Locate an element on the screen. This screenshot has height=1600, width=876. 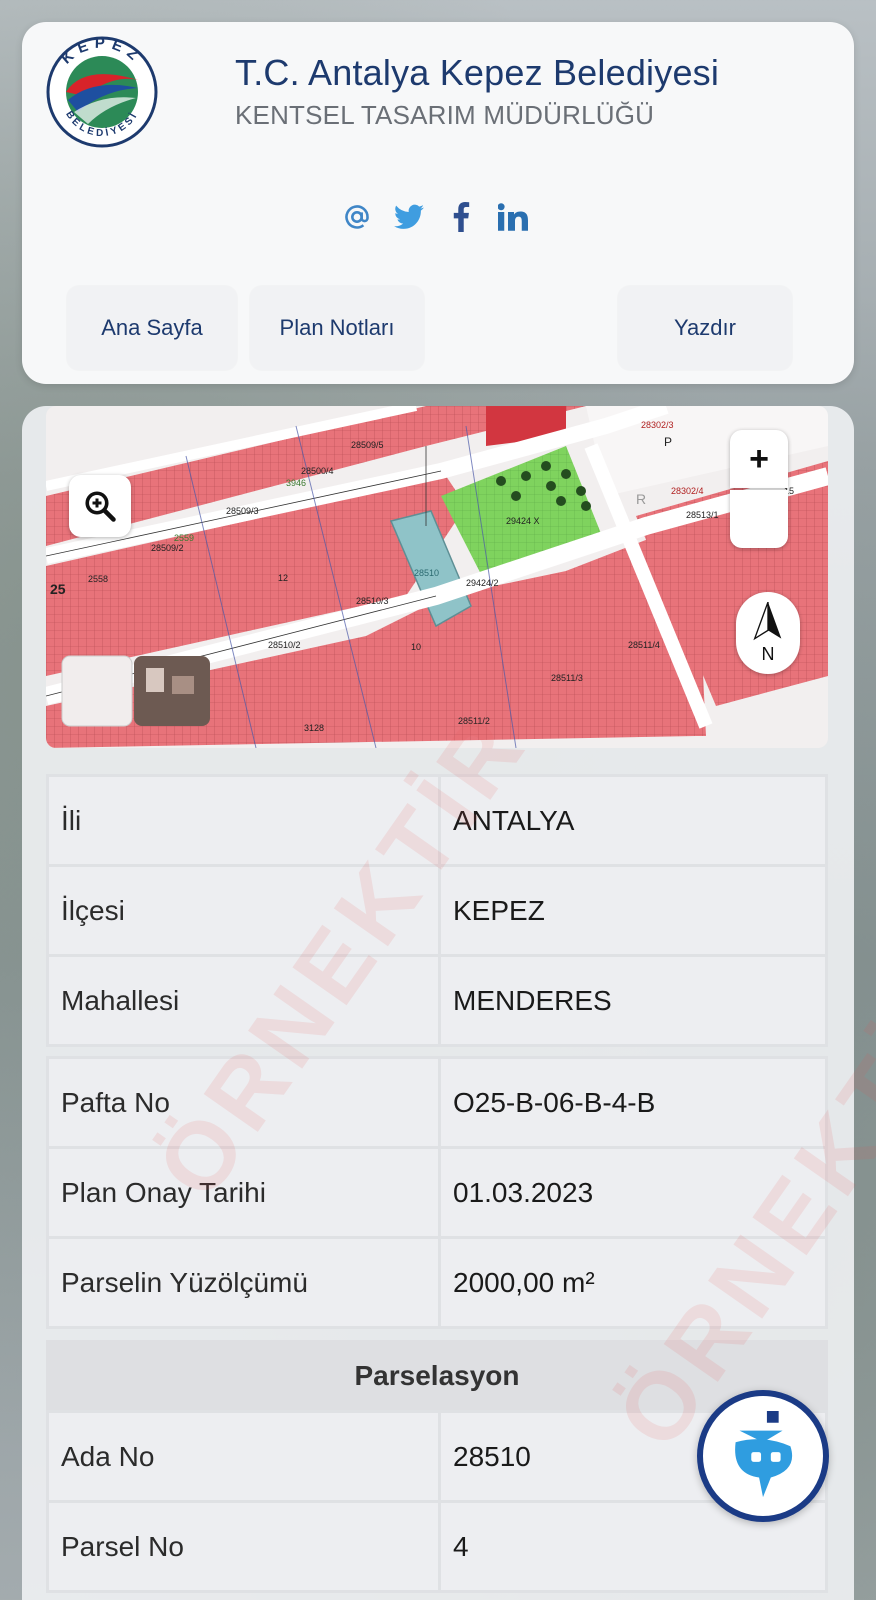
compass-arrow-icon is located at coordinates (767, 620).